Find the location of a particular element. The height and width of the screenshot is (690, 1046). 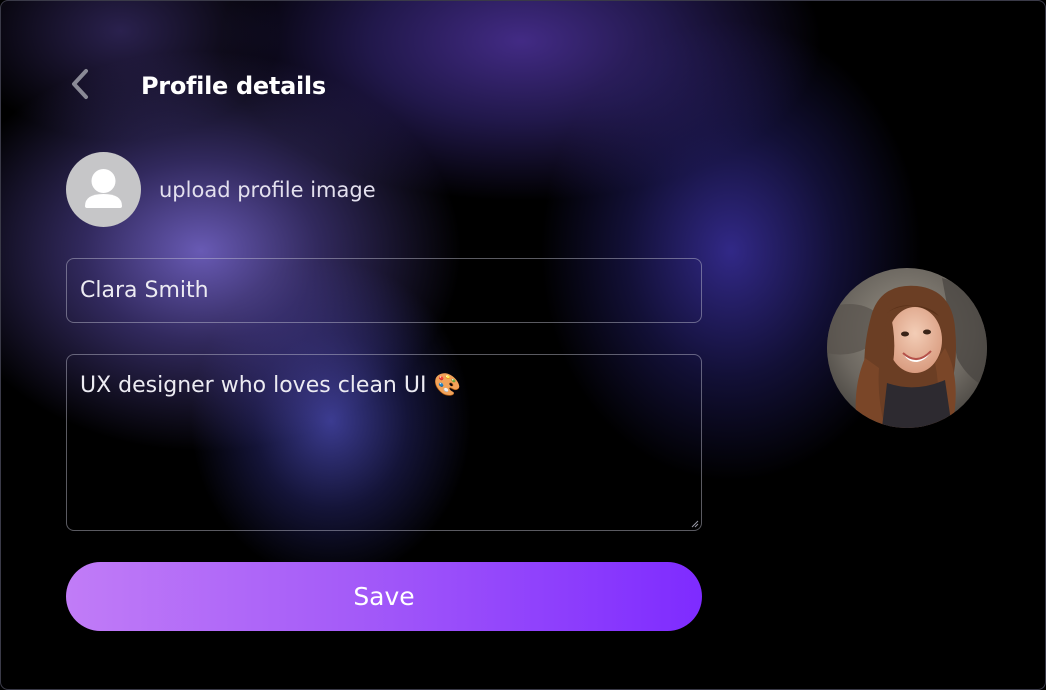

bio-text: UX designer who loves clean UI 🎨 is located at coordinates (270, 385).